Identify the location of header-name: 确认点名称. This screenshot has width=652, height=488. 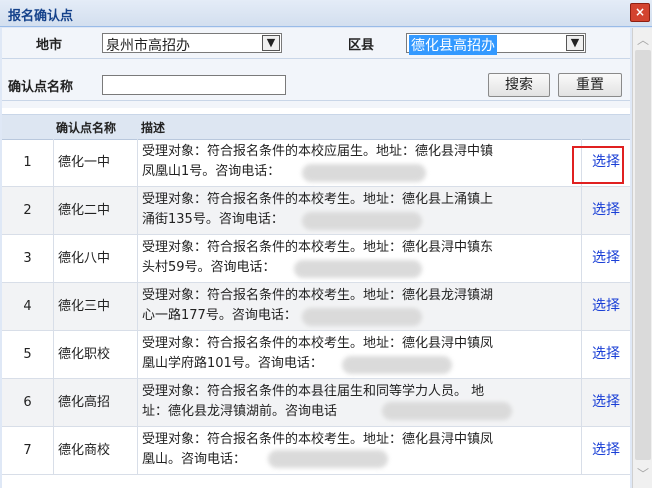
(86, 128).